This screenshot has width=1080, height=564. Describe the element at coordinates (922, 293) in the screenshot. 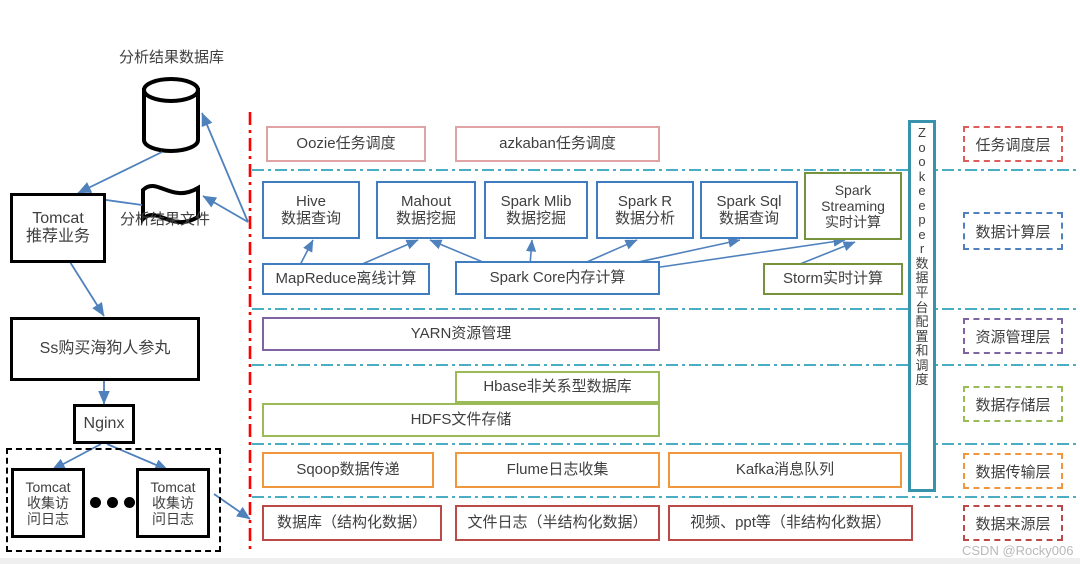

I see `zookeeper-char-11: 平` at that location.